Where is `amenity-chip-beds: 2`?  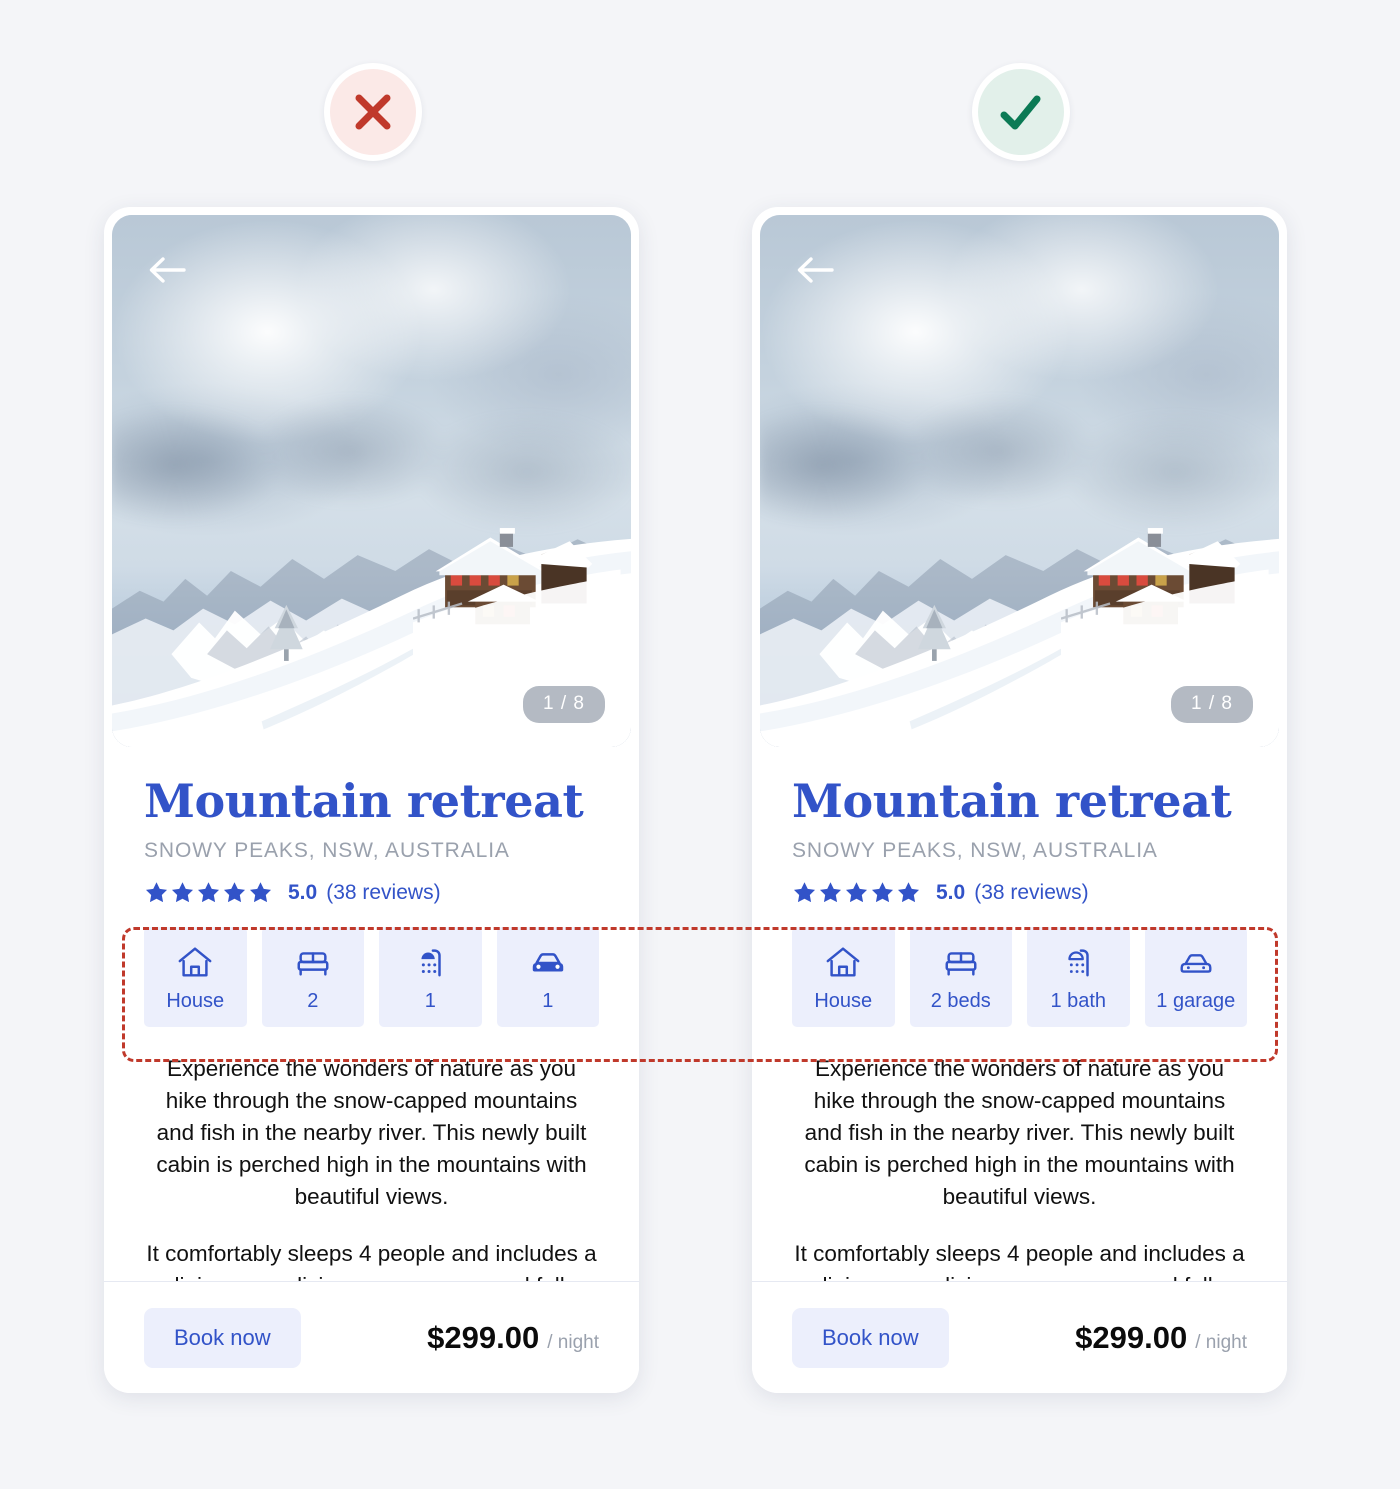
amenity-chip-beds: 2 is located at coordinates (312, 977).